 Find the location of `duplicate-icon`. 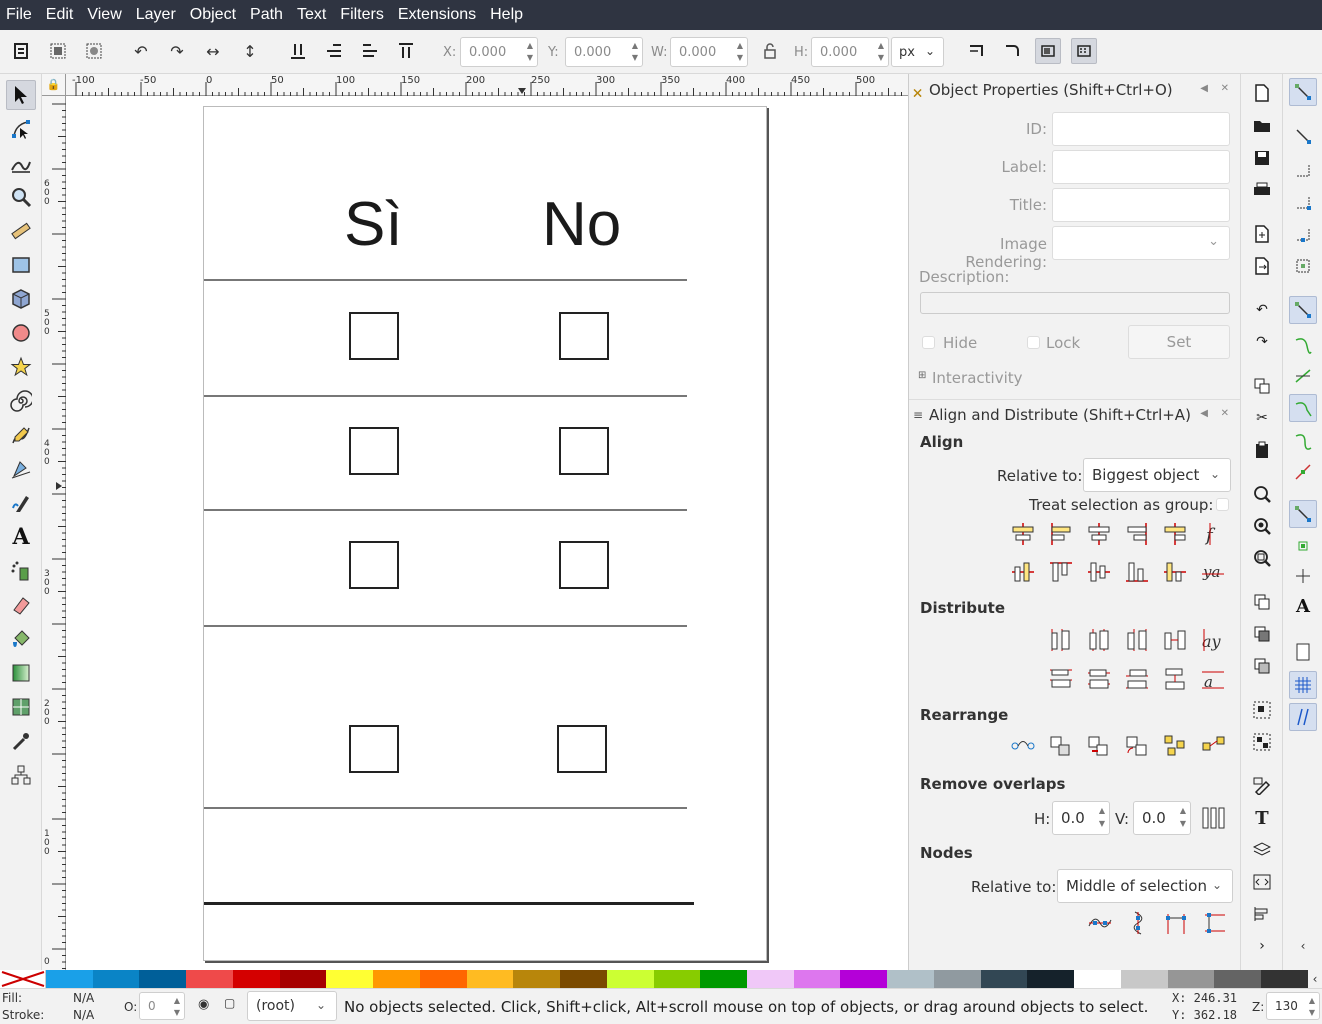

duplicate-icon is located at coordinates (1262, 602).